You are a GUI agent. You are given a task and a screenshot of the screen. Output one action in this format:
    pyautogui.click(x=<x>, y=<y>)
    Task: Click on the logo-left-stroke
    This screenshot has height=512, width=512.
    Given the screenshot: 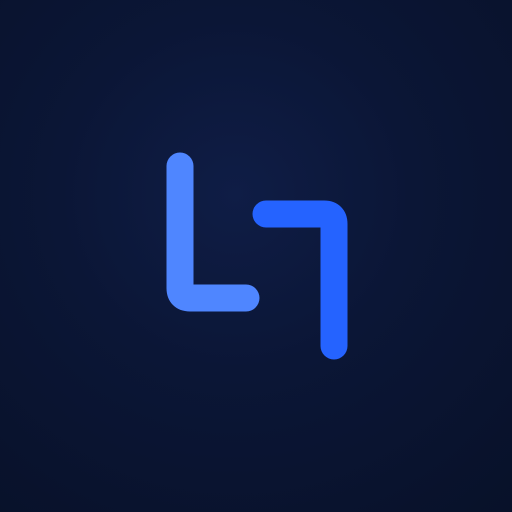 What is the action you would take?
    pyautogui.click(x=213, y=232)
    